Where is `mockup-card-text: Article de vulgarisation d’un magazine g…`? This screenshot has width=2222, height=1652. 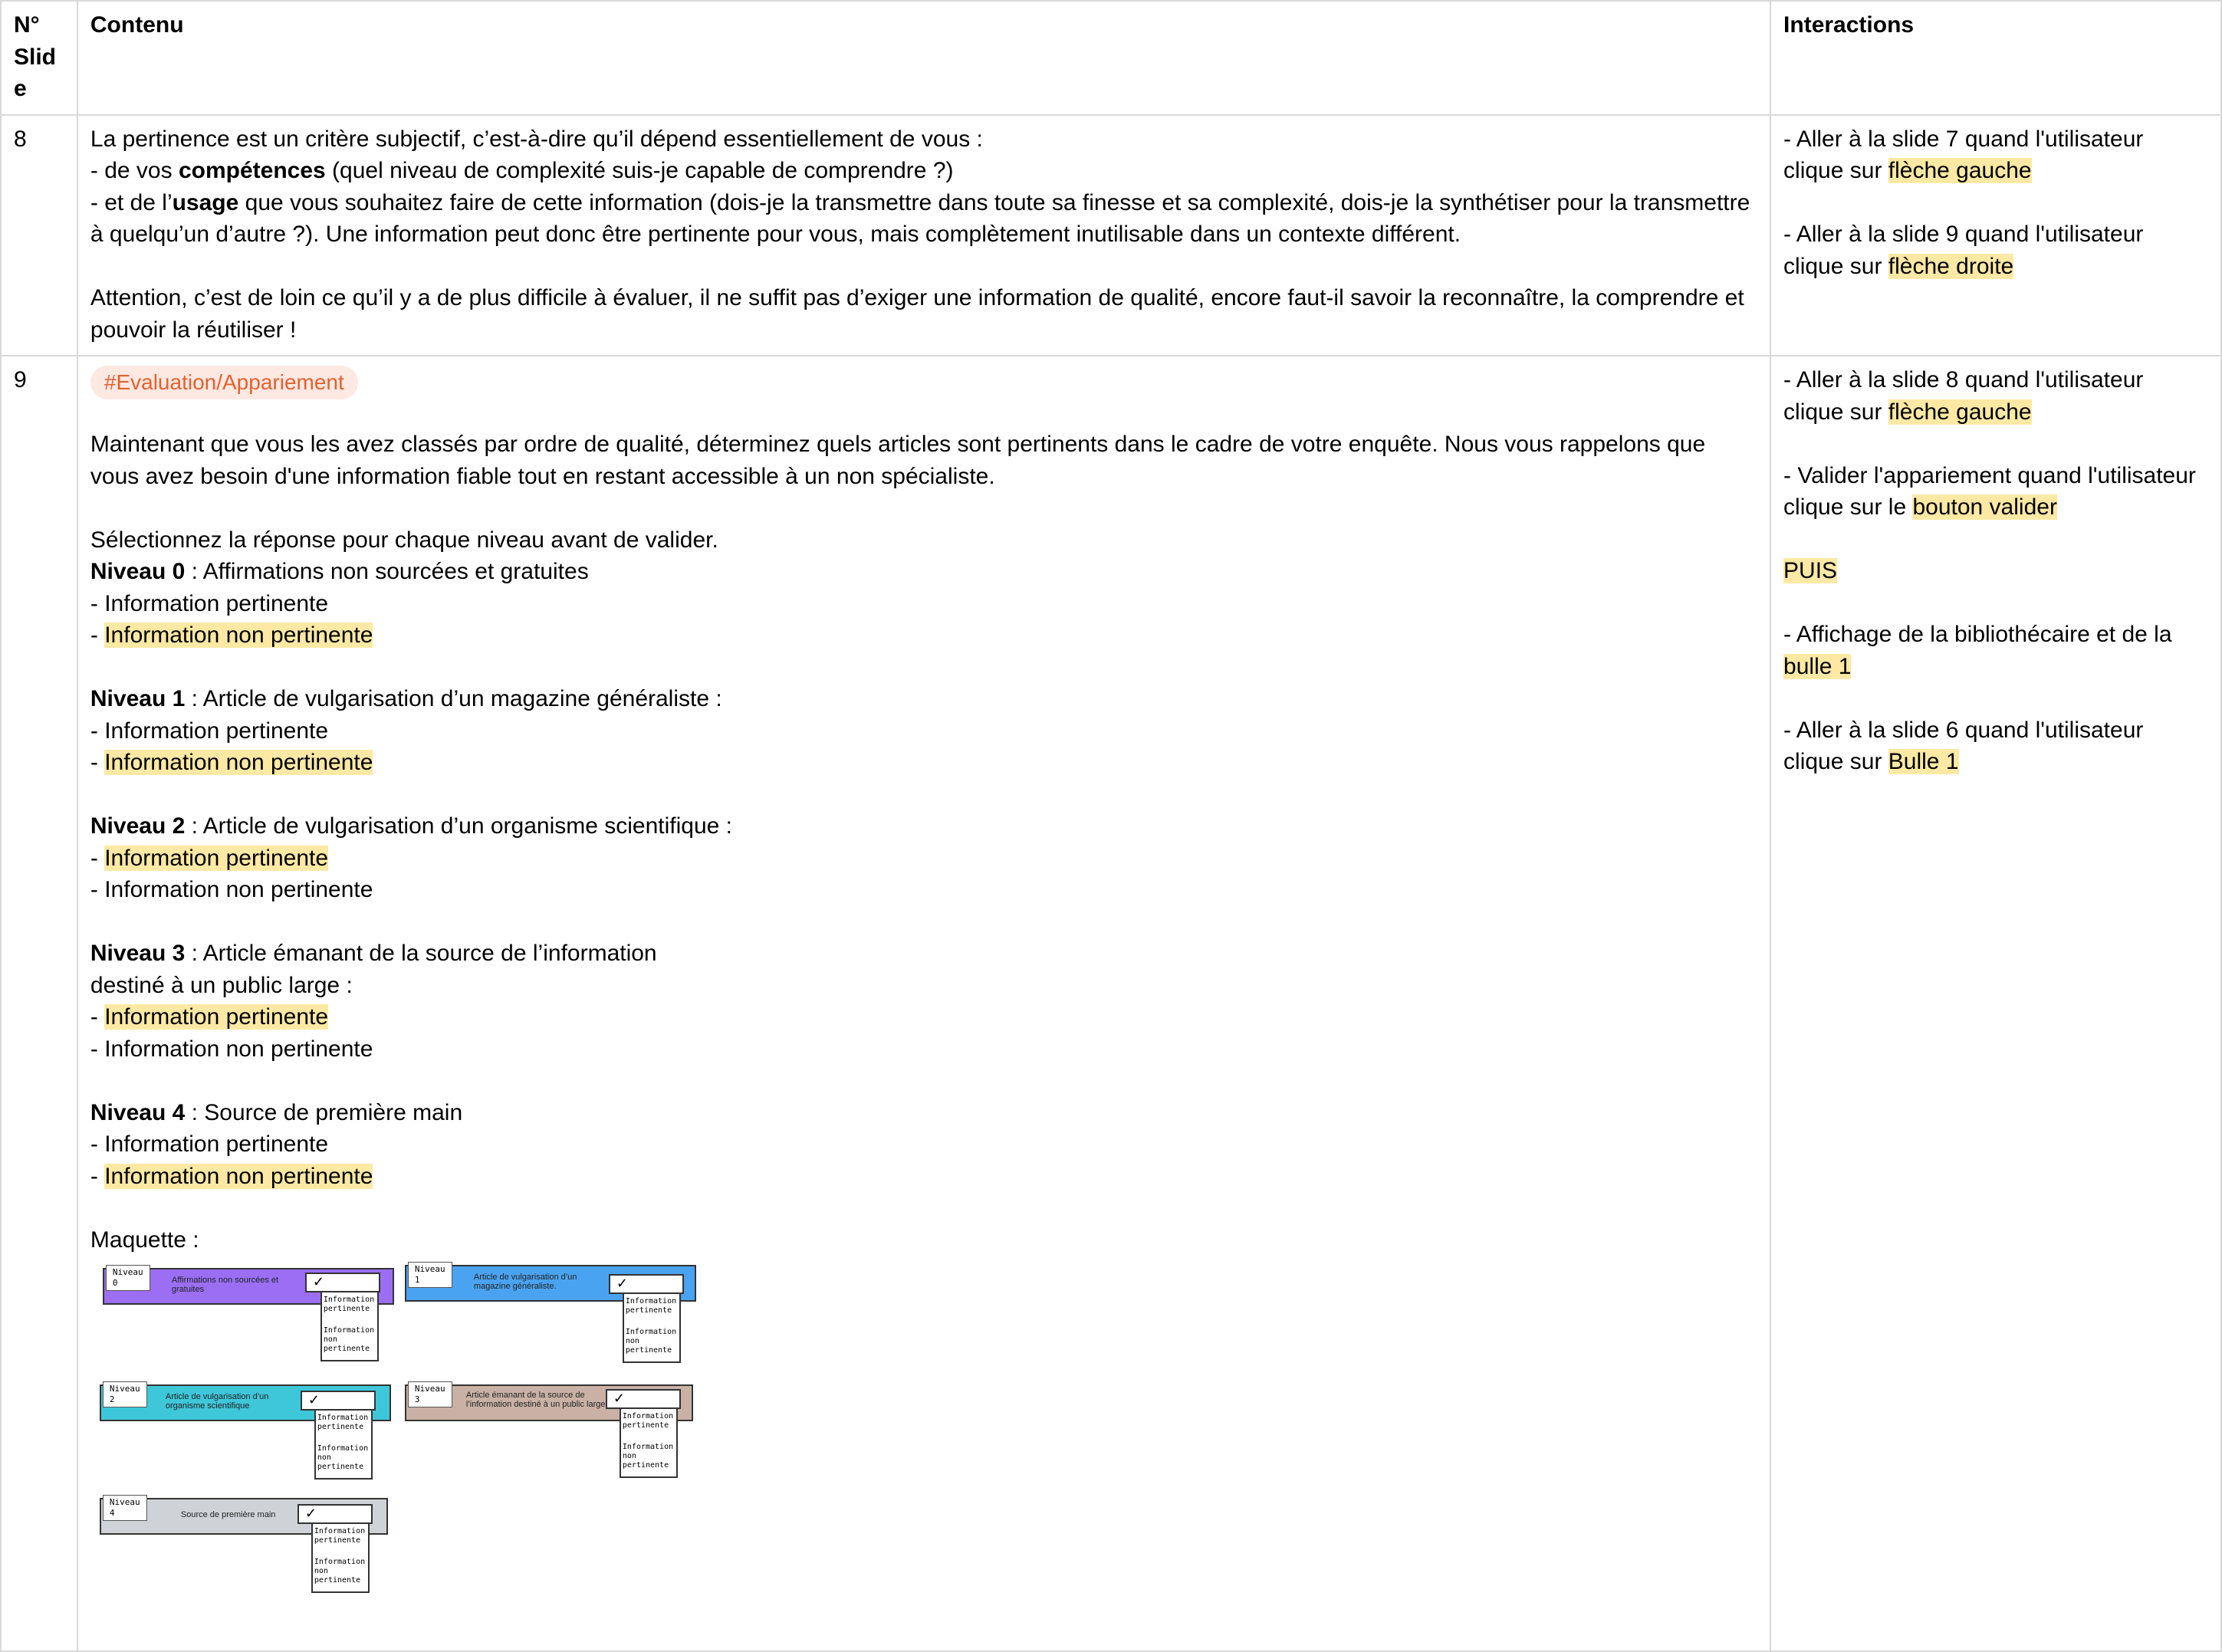 mockup-card-text: Article de vulgarisation d’un magazine g… is located at coordinates (525, 1282).